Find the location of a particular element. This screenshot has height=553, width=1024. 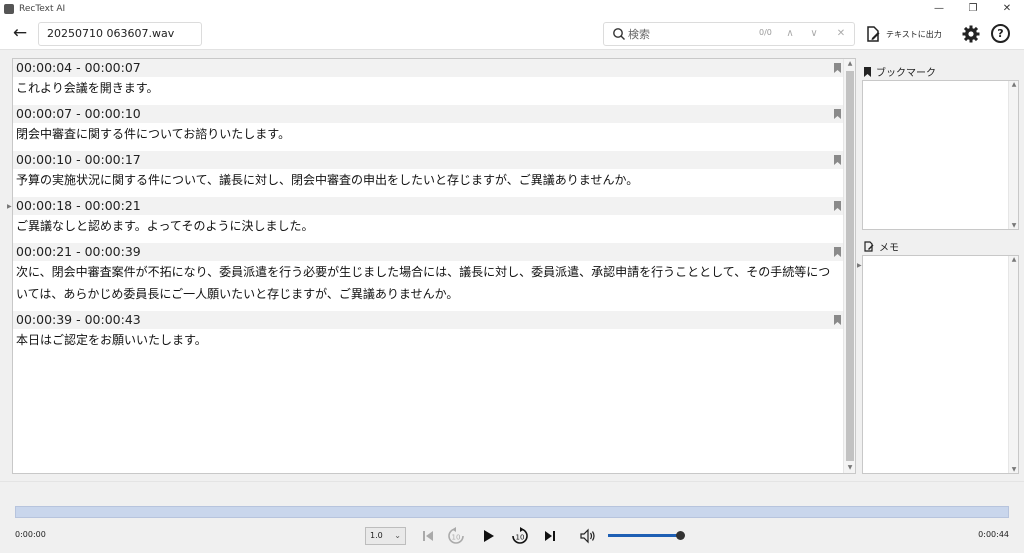

help-icon: ? is located at coordinates (1000, 33).